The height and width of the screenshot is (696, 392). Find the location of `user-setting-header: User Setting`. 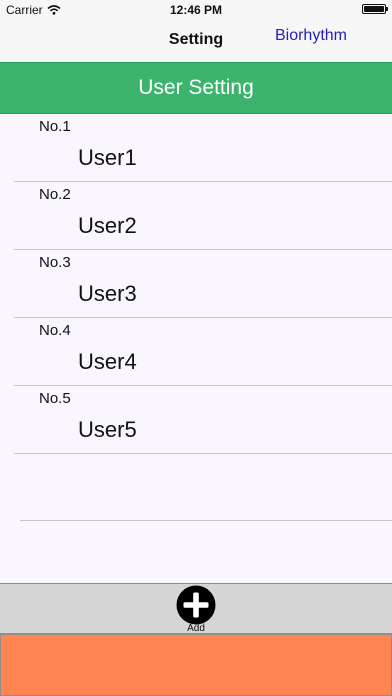

user-setting-header: User Setting is located at coordinates (196, 88).